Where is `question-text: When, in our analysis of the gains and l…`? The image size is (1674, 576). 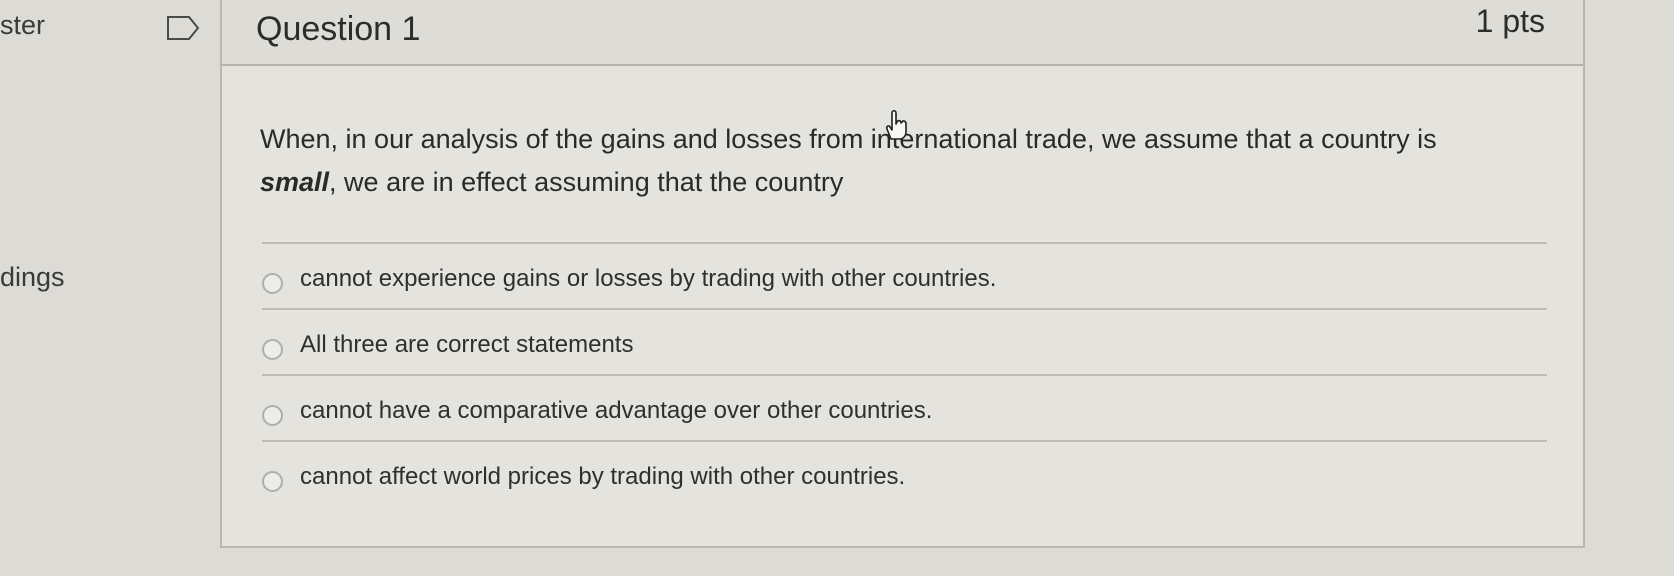
question-text: When, in our analysis of the gains and l… is located at coordinates (850, 161).